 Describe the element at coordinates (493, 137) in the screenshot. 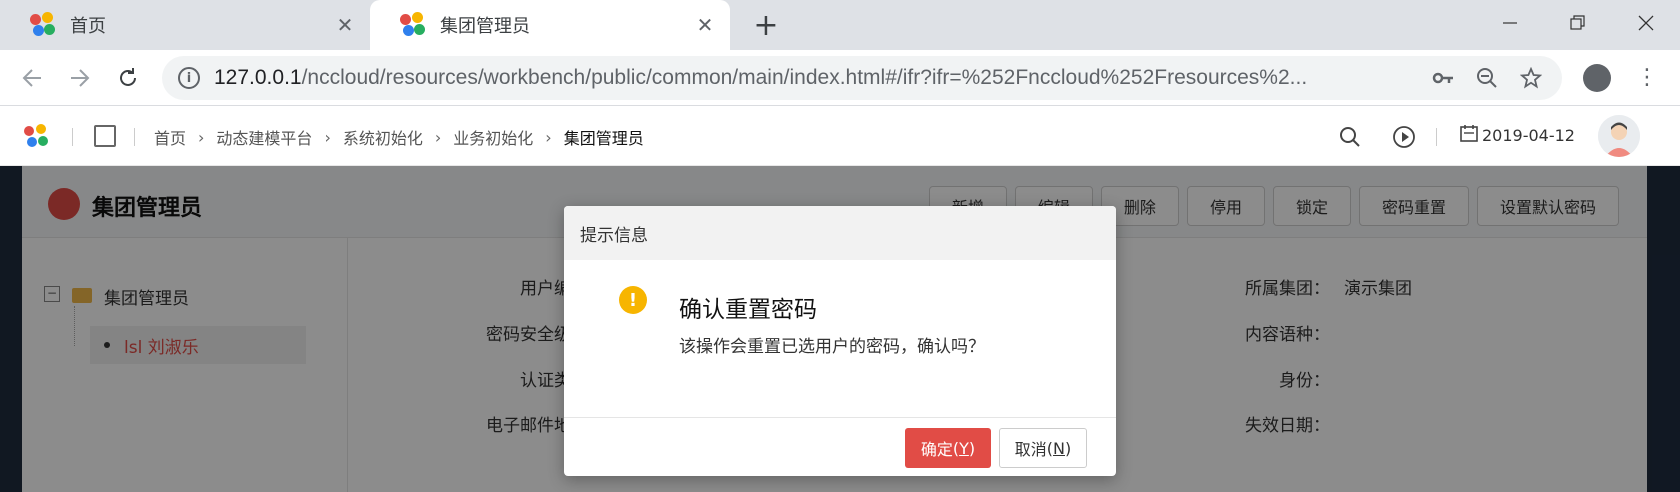

I see `breadcrumb-item: 业务初始化` at that location.